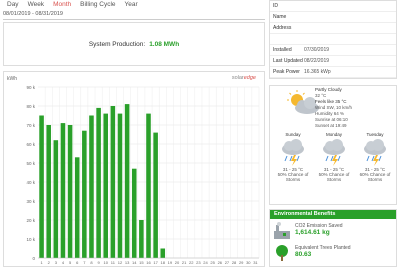 The width and height of the screenshot is (400, 267). Describe the element at coordinates (120, 262) in the screenshot. I see `x-tick-label: 12` at that location.